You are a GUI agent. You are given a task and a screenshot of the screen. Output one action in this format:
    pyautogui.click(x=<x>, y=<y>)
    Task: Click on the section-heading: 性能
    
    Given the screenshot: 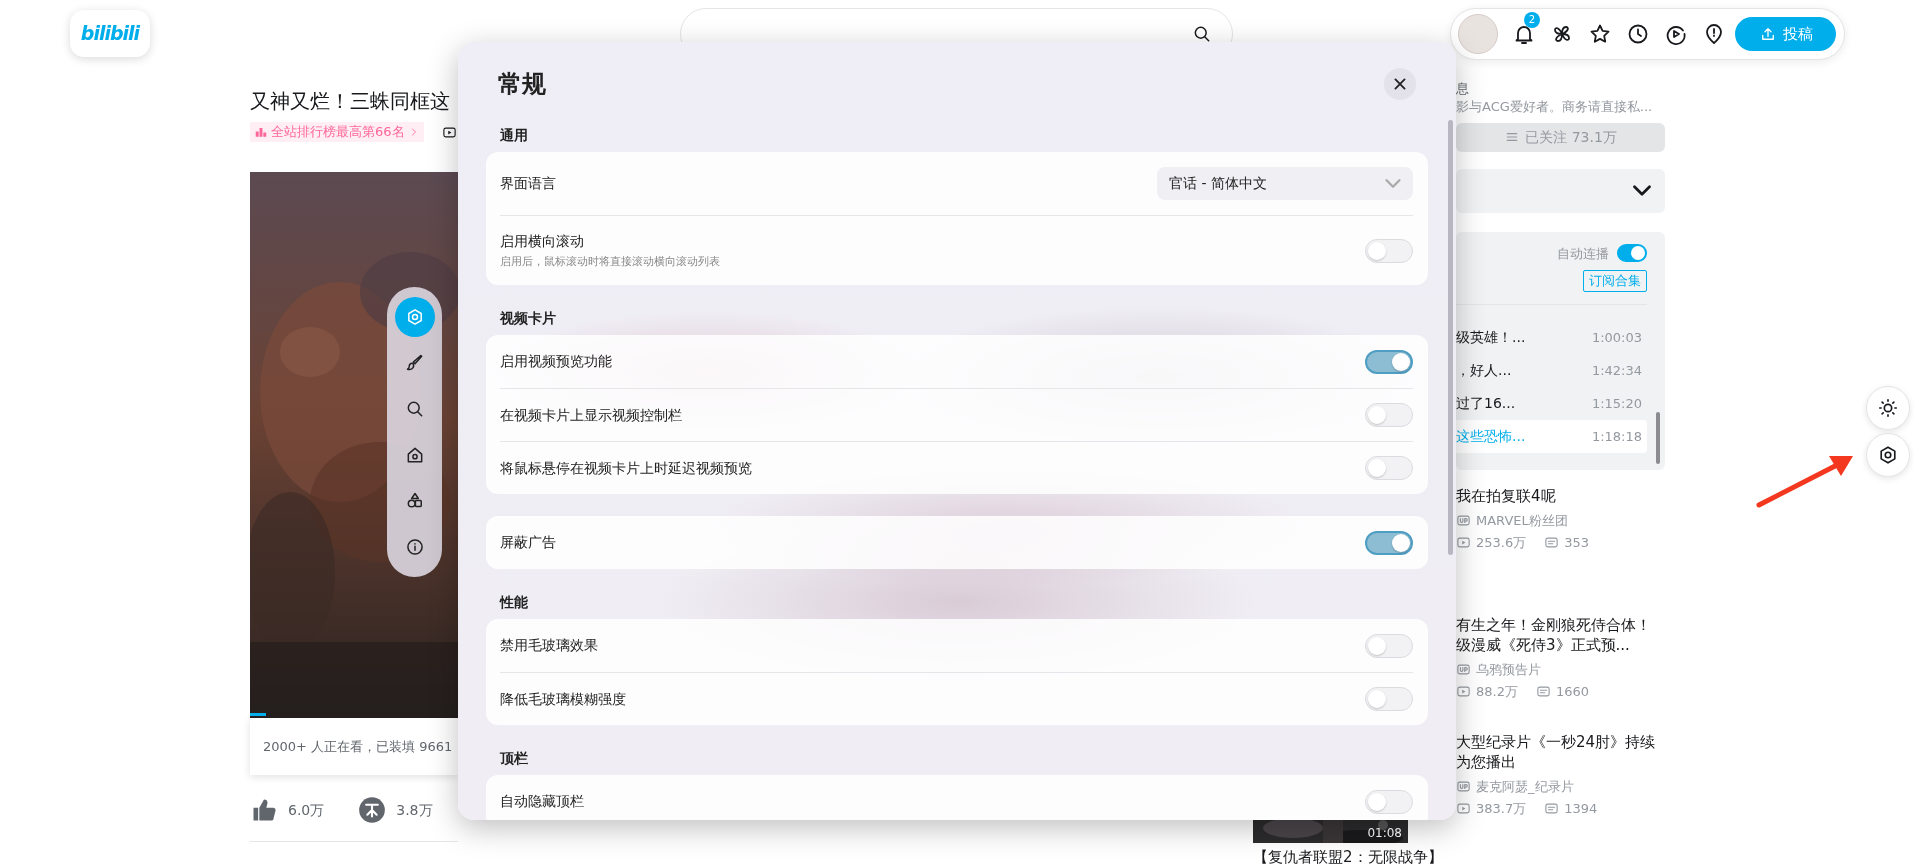 What is the action you would take?
    pyautogui.click(x=513, y=602)
    